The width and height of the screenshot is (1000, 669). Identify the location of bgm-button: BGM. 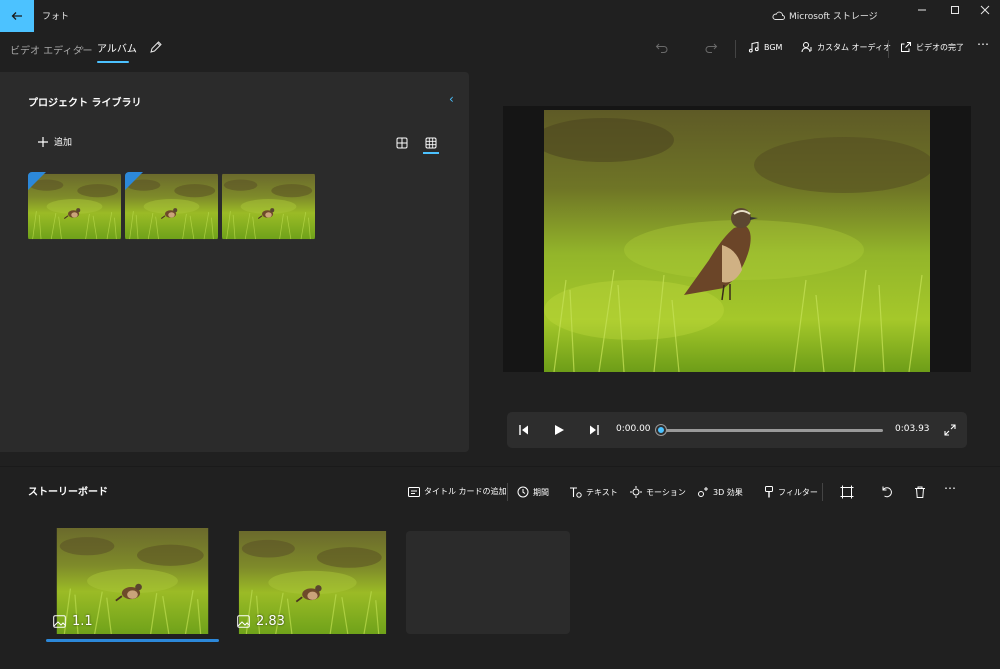
(765, 47).